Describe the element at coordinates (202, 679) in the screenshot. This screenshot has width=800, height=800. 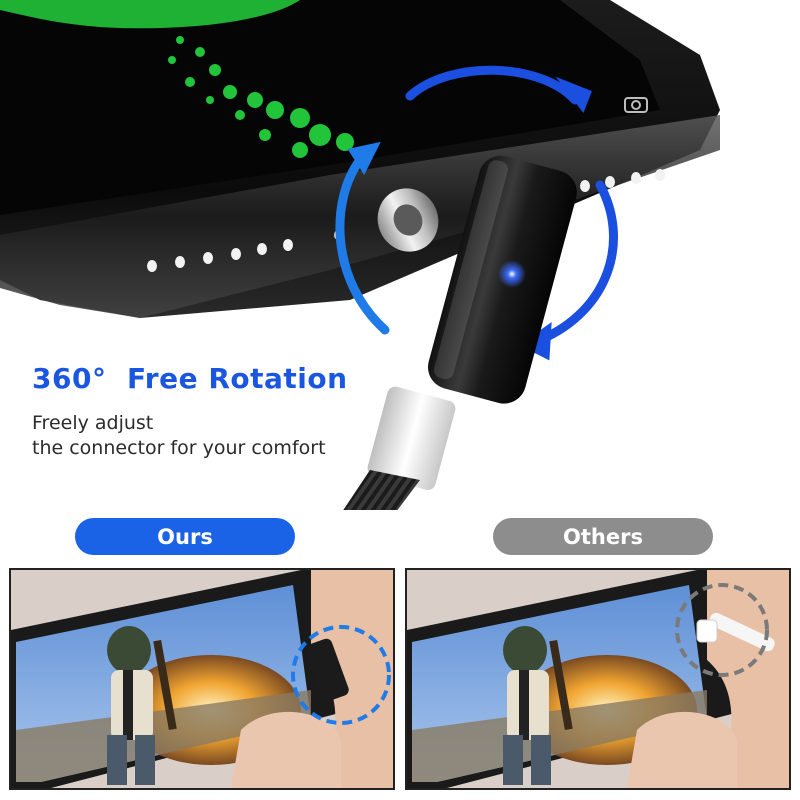
I see `ours-photo` at that location.